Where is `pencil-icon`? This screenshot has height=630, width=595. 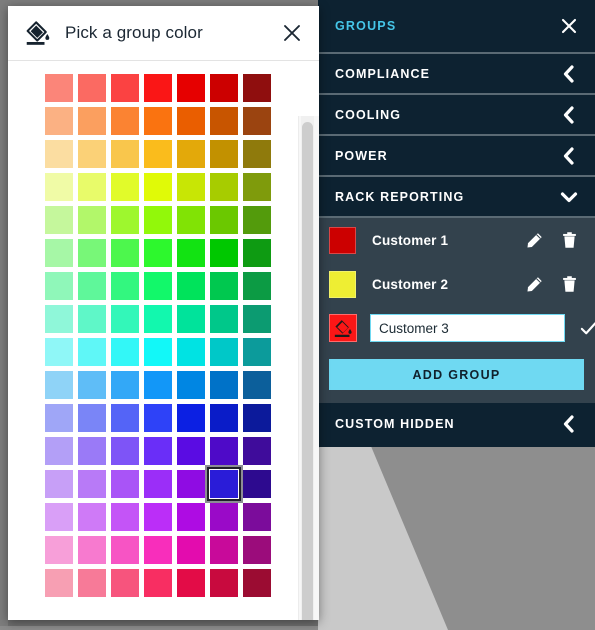 pencil-icon is located at coordinates (534, 240).